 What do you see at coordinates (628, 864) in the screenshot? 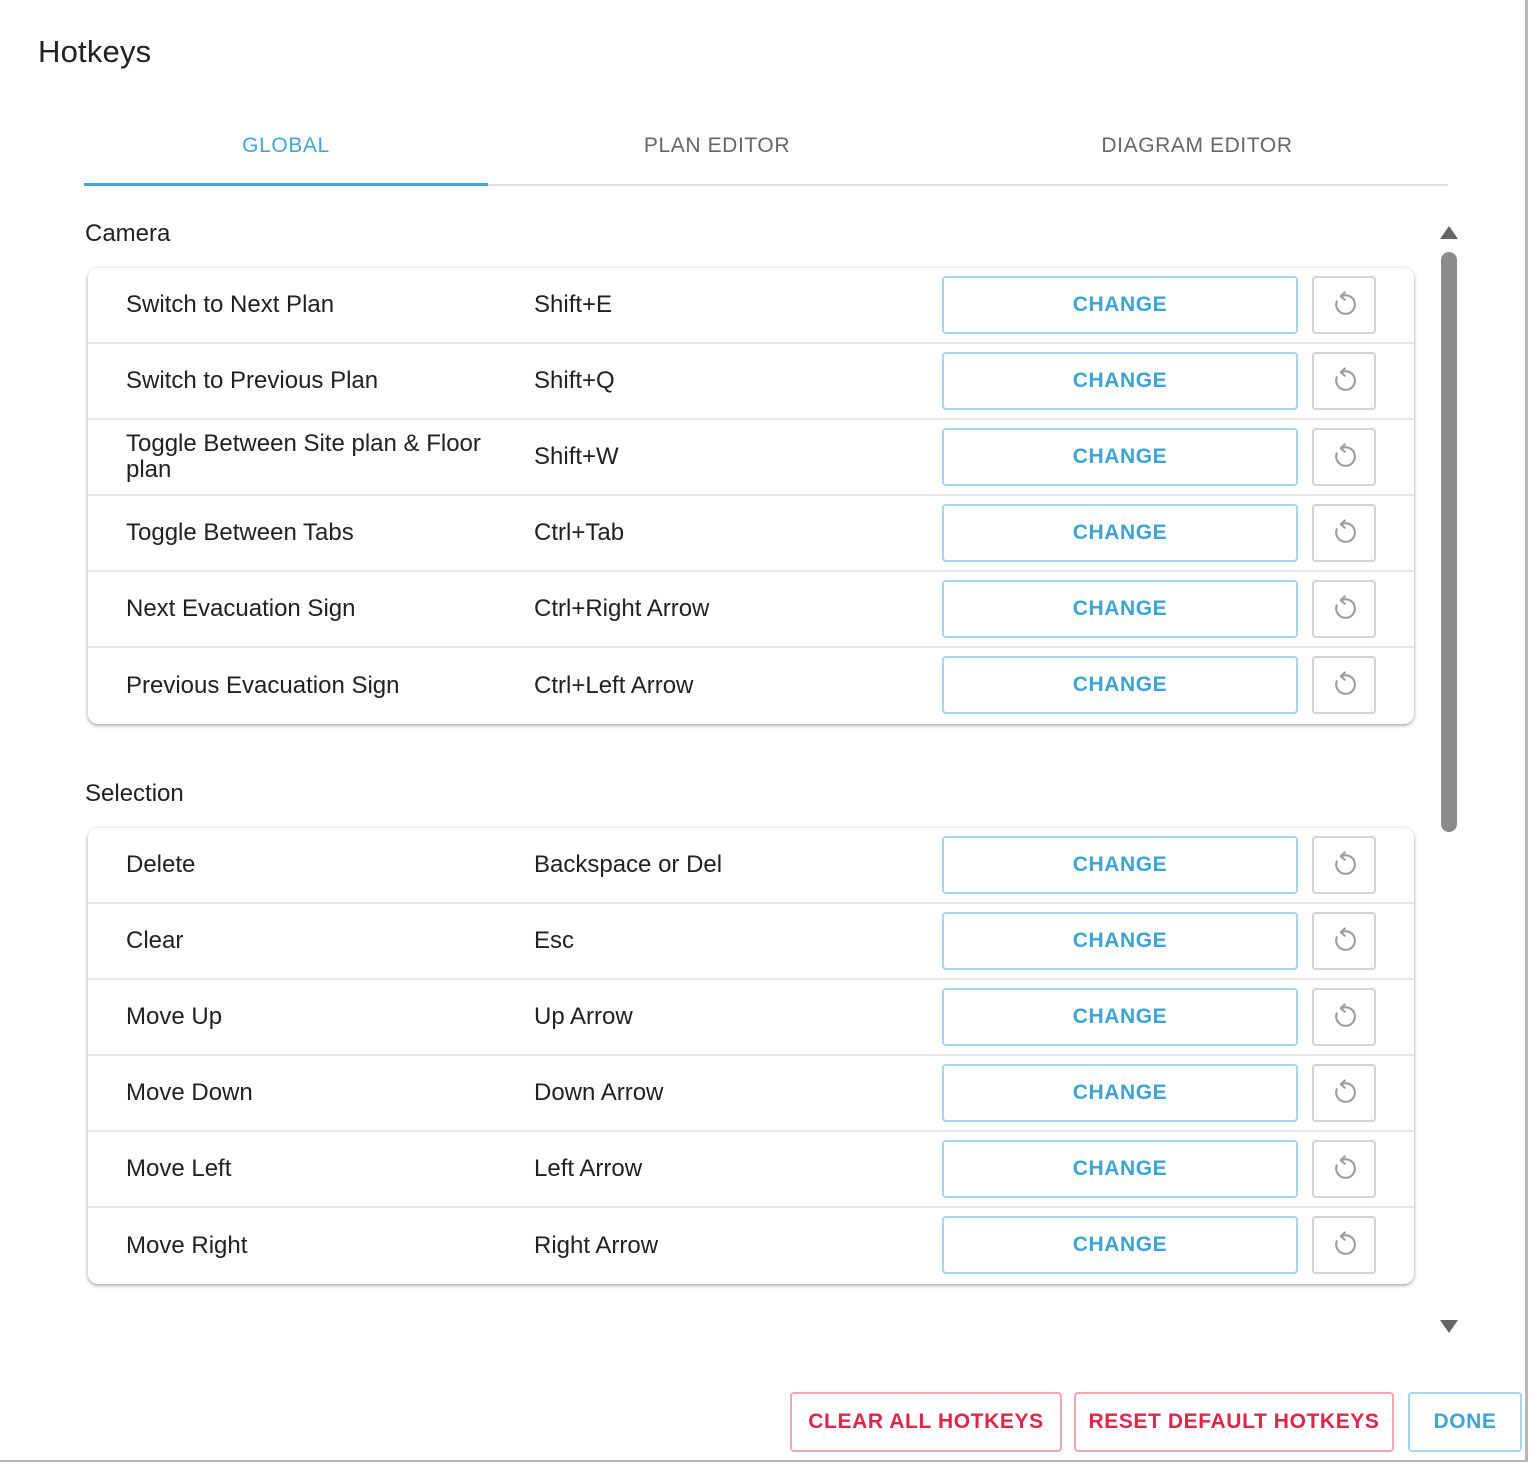
I see `hotkey-value: Backspace or Del` at bounding box center [628, 864].